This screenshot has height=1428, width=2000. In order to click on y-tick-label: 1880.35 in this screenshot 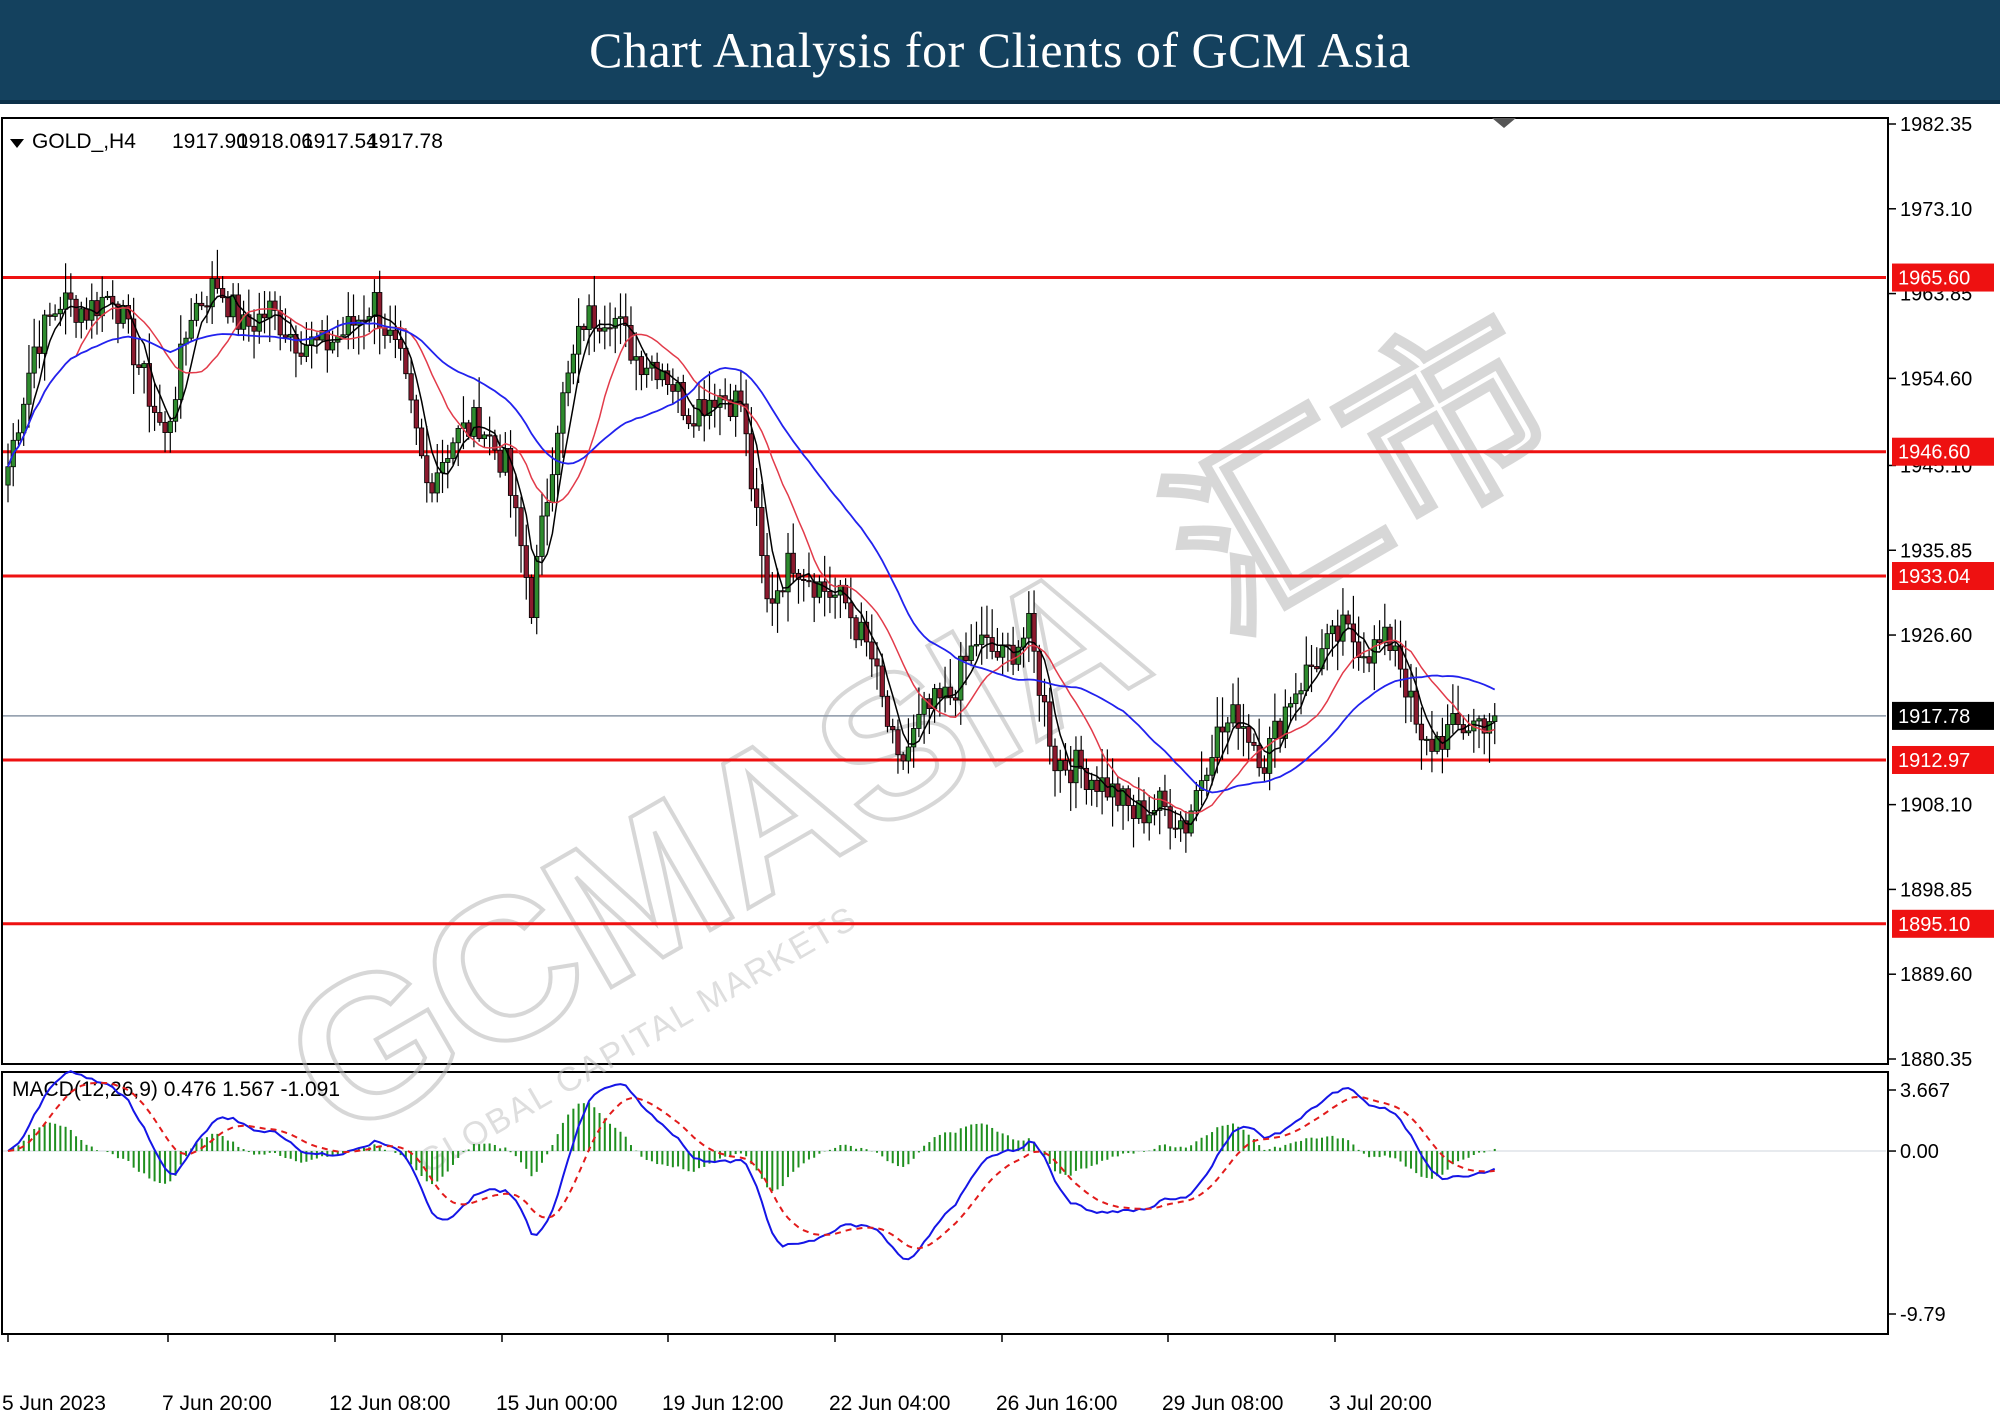, I will do `click(1936, 1060)`.